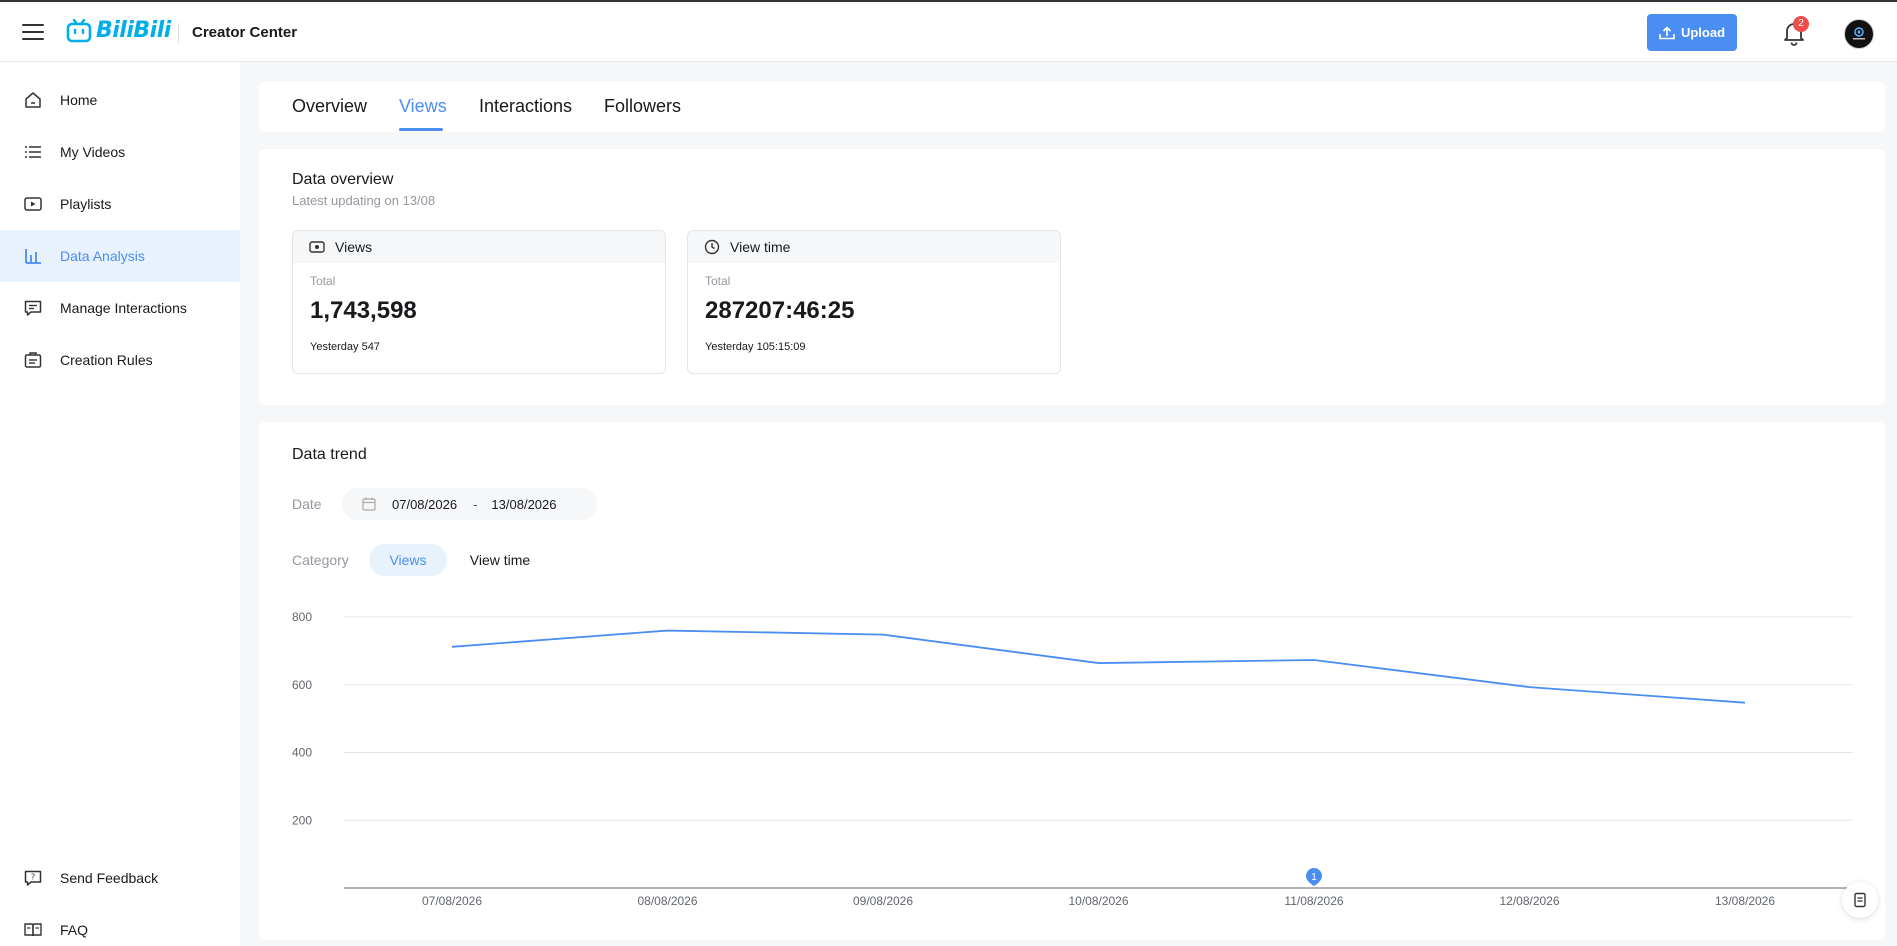  What do you see at coordinates (354, 247) in the screenshot?
I see `stat-card-title: Views` at bounding box center [354, 247].